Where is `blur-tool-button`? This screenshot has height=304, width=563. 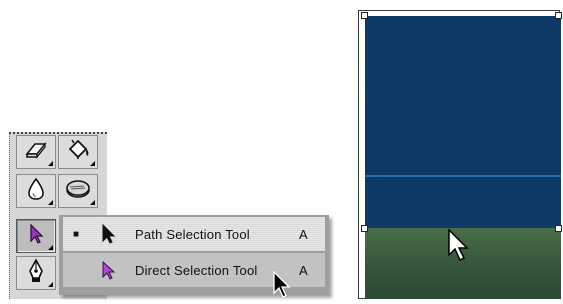 blur-tool-button is located at coordinates (36, 191).